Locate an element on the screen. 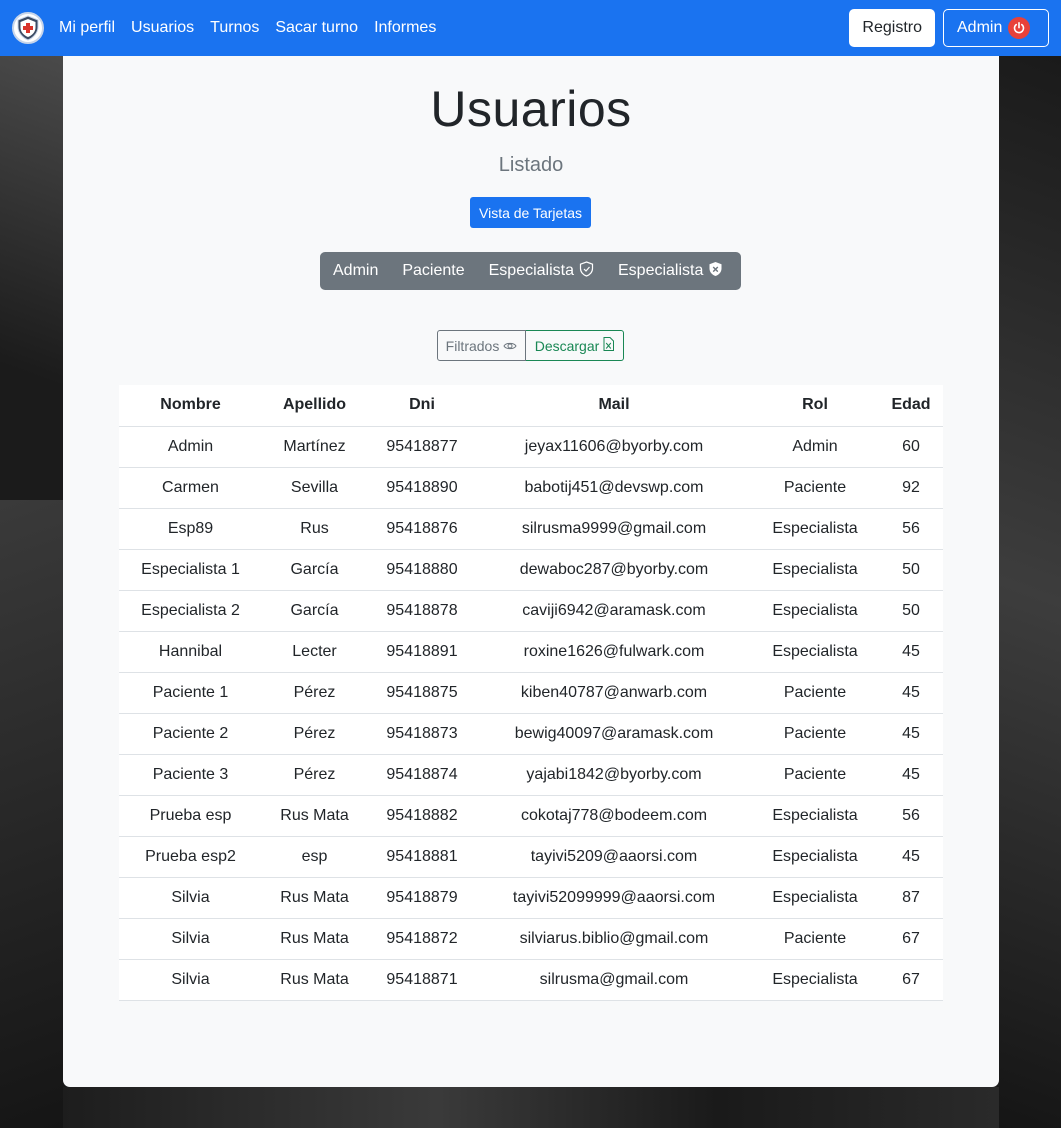 This screenshot has width=1061, height=1128. cell-mail: kiben40787@anwarb.com is located at coordinates (614, 693).